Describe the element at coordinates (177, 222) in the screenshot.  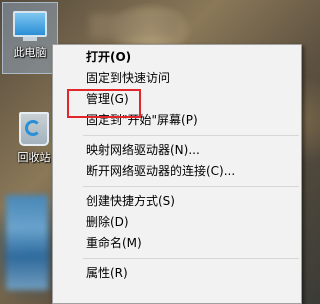
I see `menu-item-delete: 删除(D)` at that location.